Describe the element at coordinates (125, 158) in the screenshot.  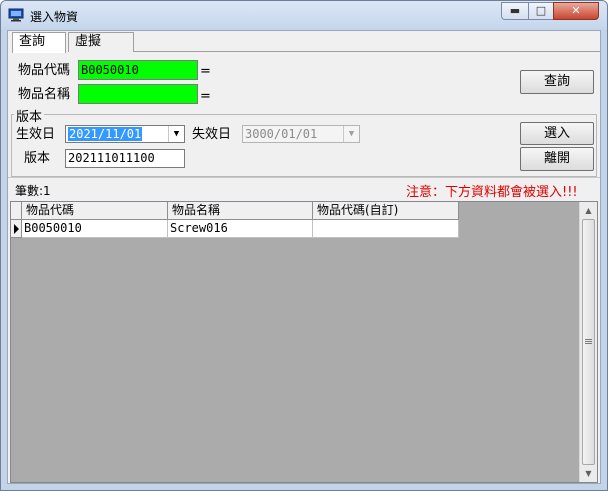
I see `version-input: 202111011100` at that location.